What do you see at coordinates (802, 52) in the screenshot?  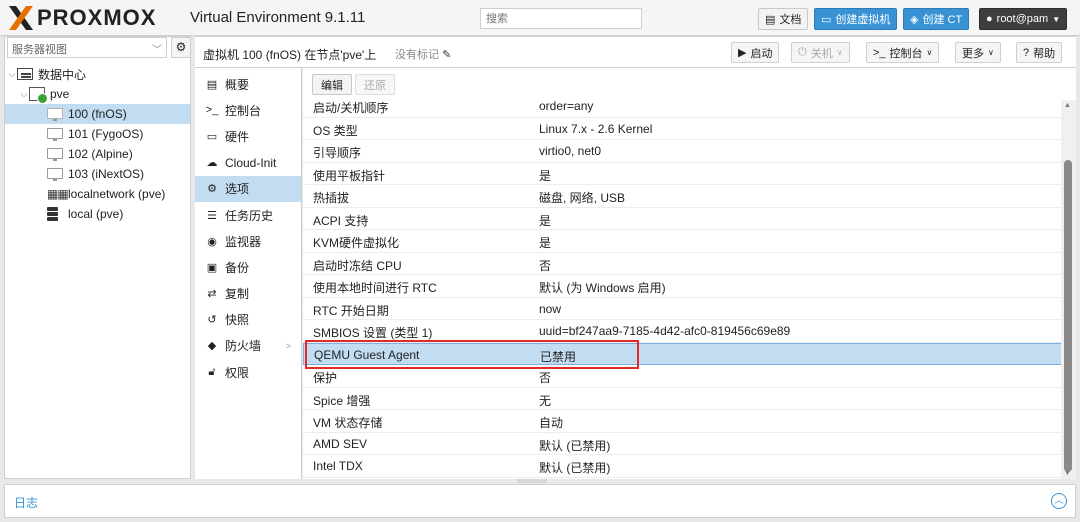 I see `power-icon: ⏻` at bounding box center [802, 52].